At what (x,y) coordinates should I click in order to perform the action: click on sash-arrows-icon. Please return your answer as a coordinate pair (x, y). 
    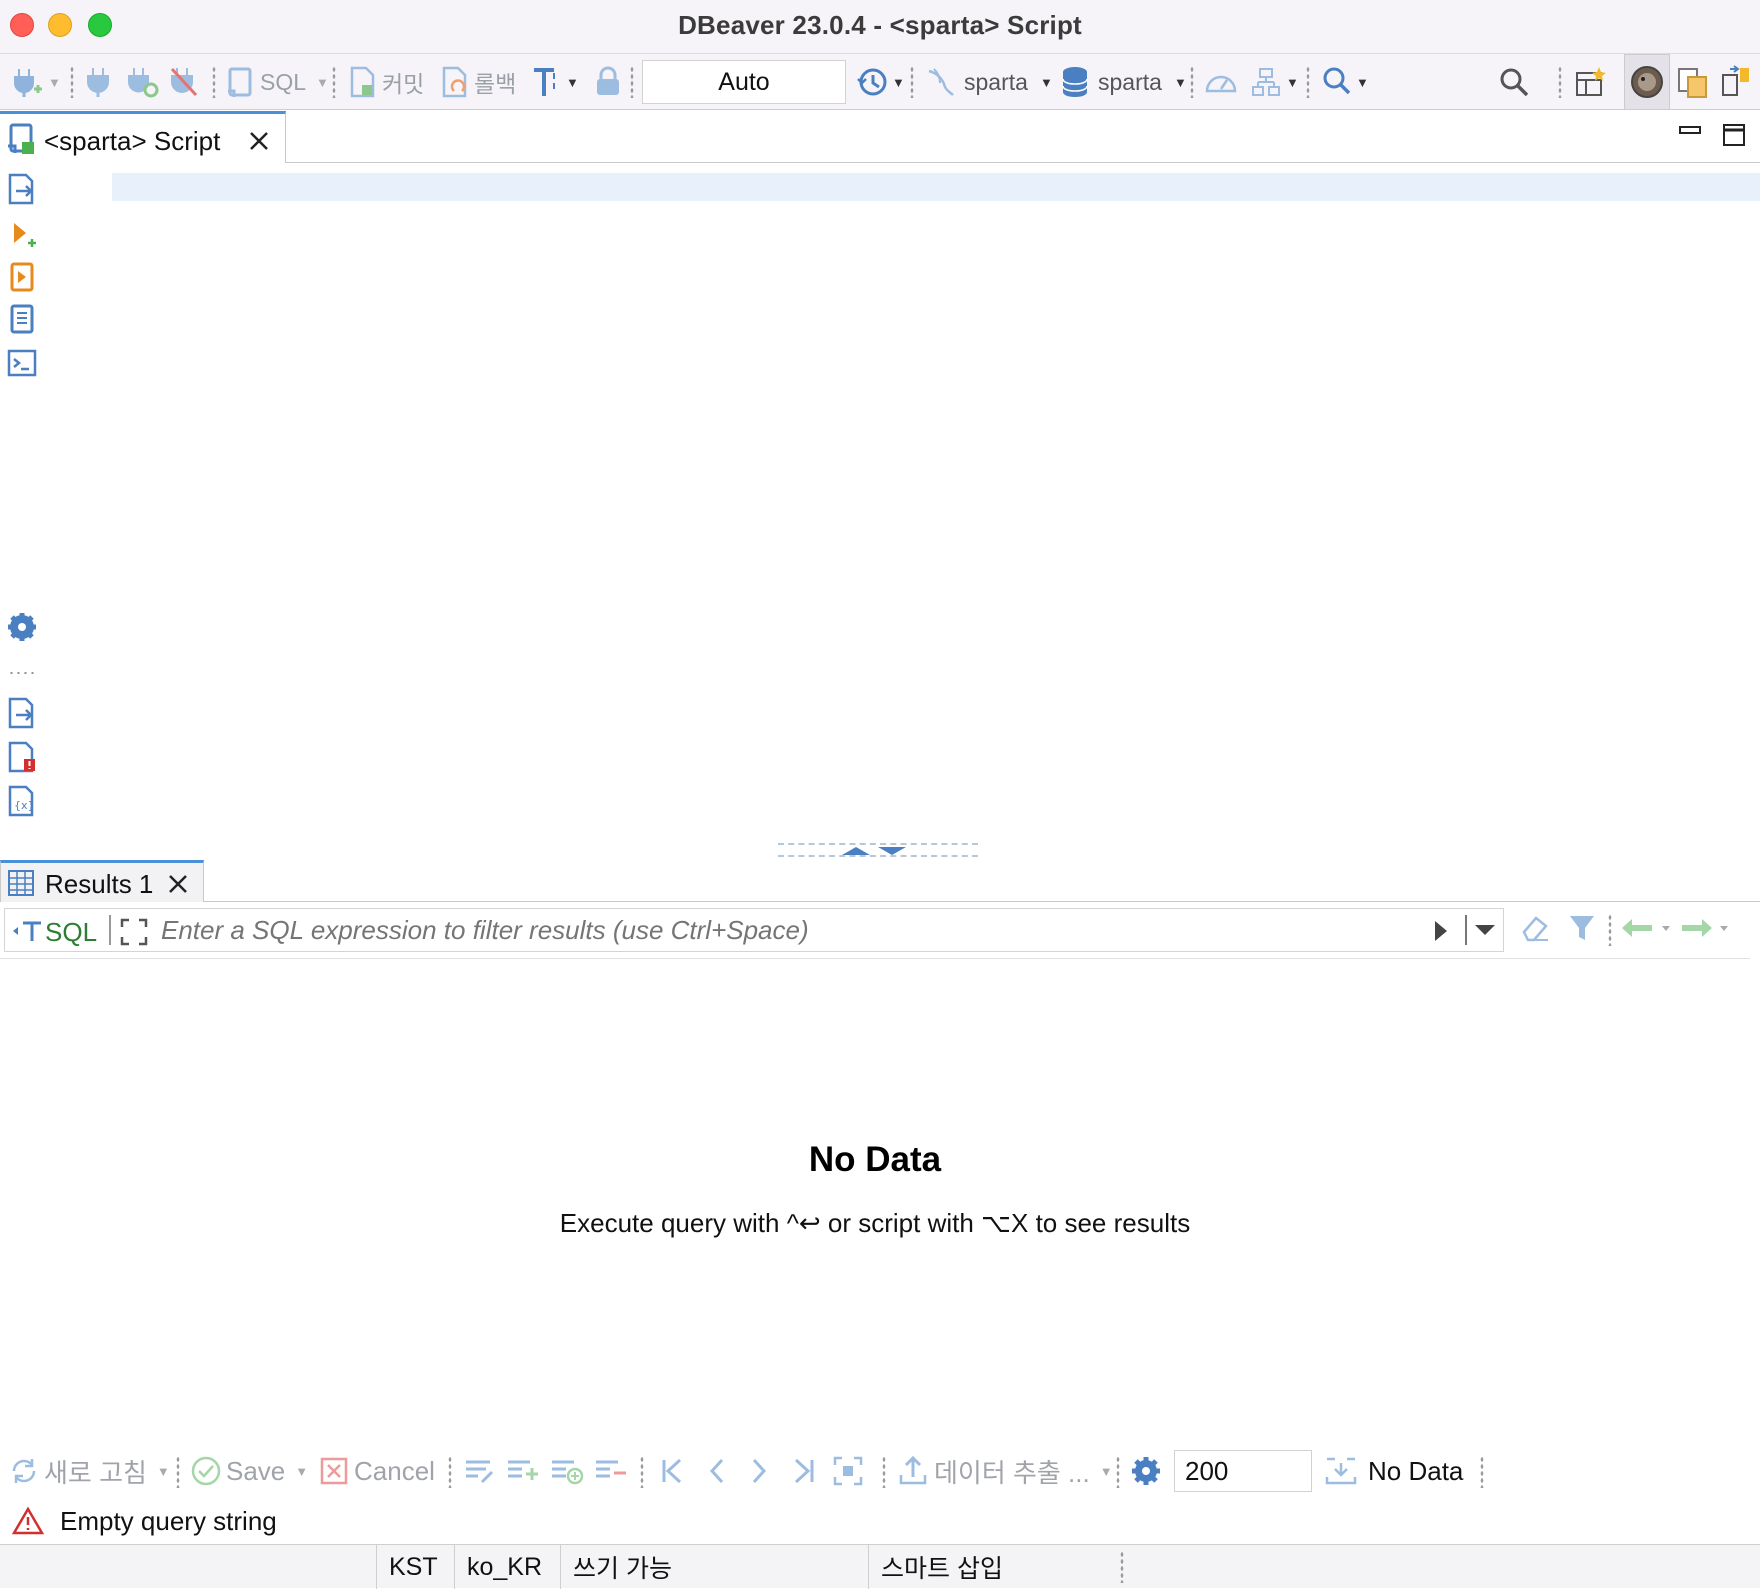
    Looking at the image, I should click on (874, 851).